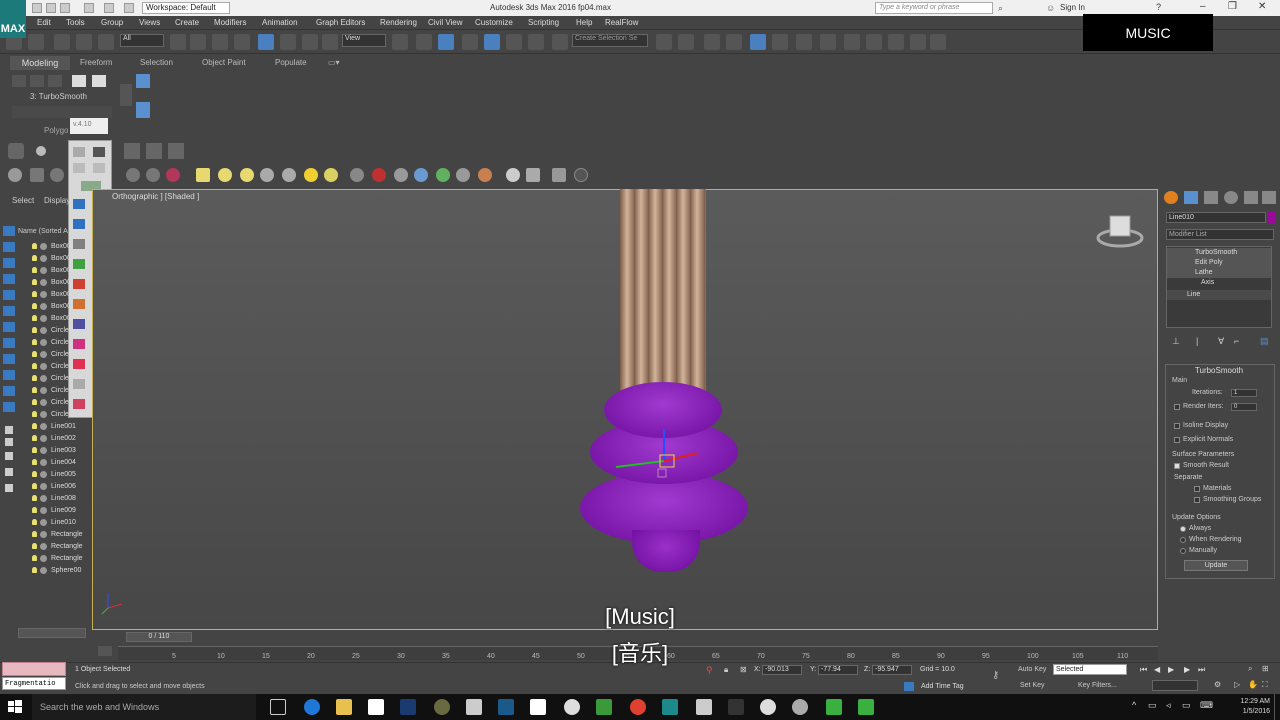  What do you see at coordinates (995, 675) in the screenshot?
I see `key-icon: ⚷` at bounding box center [995, 675].